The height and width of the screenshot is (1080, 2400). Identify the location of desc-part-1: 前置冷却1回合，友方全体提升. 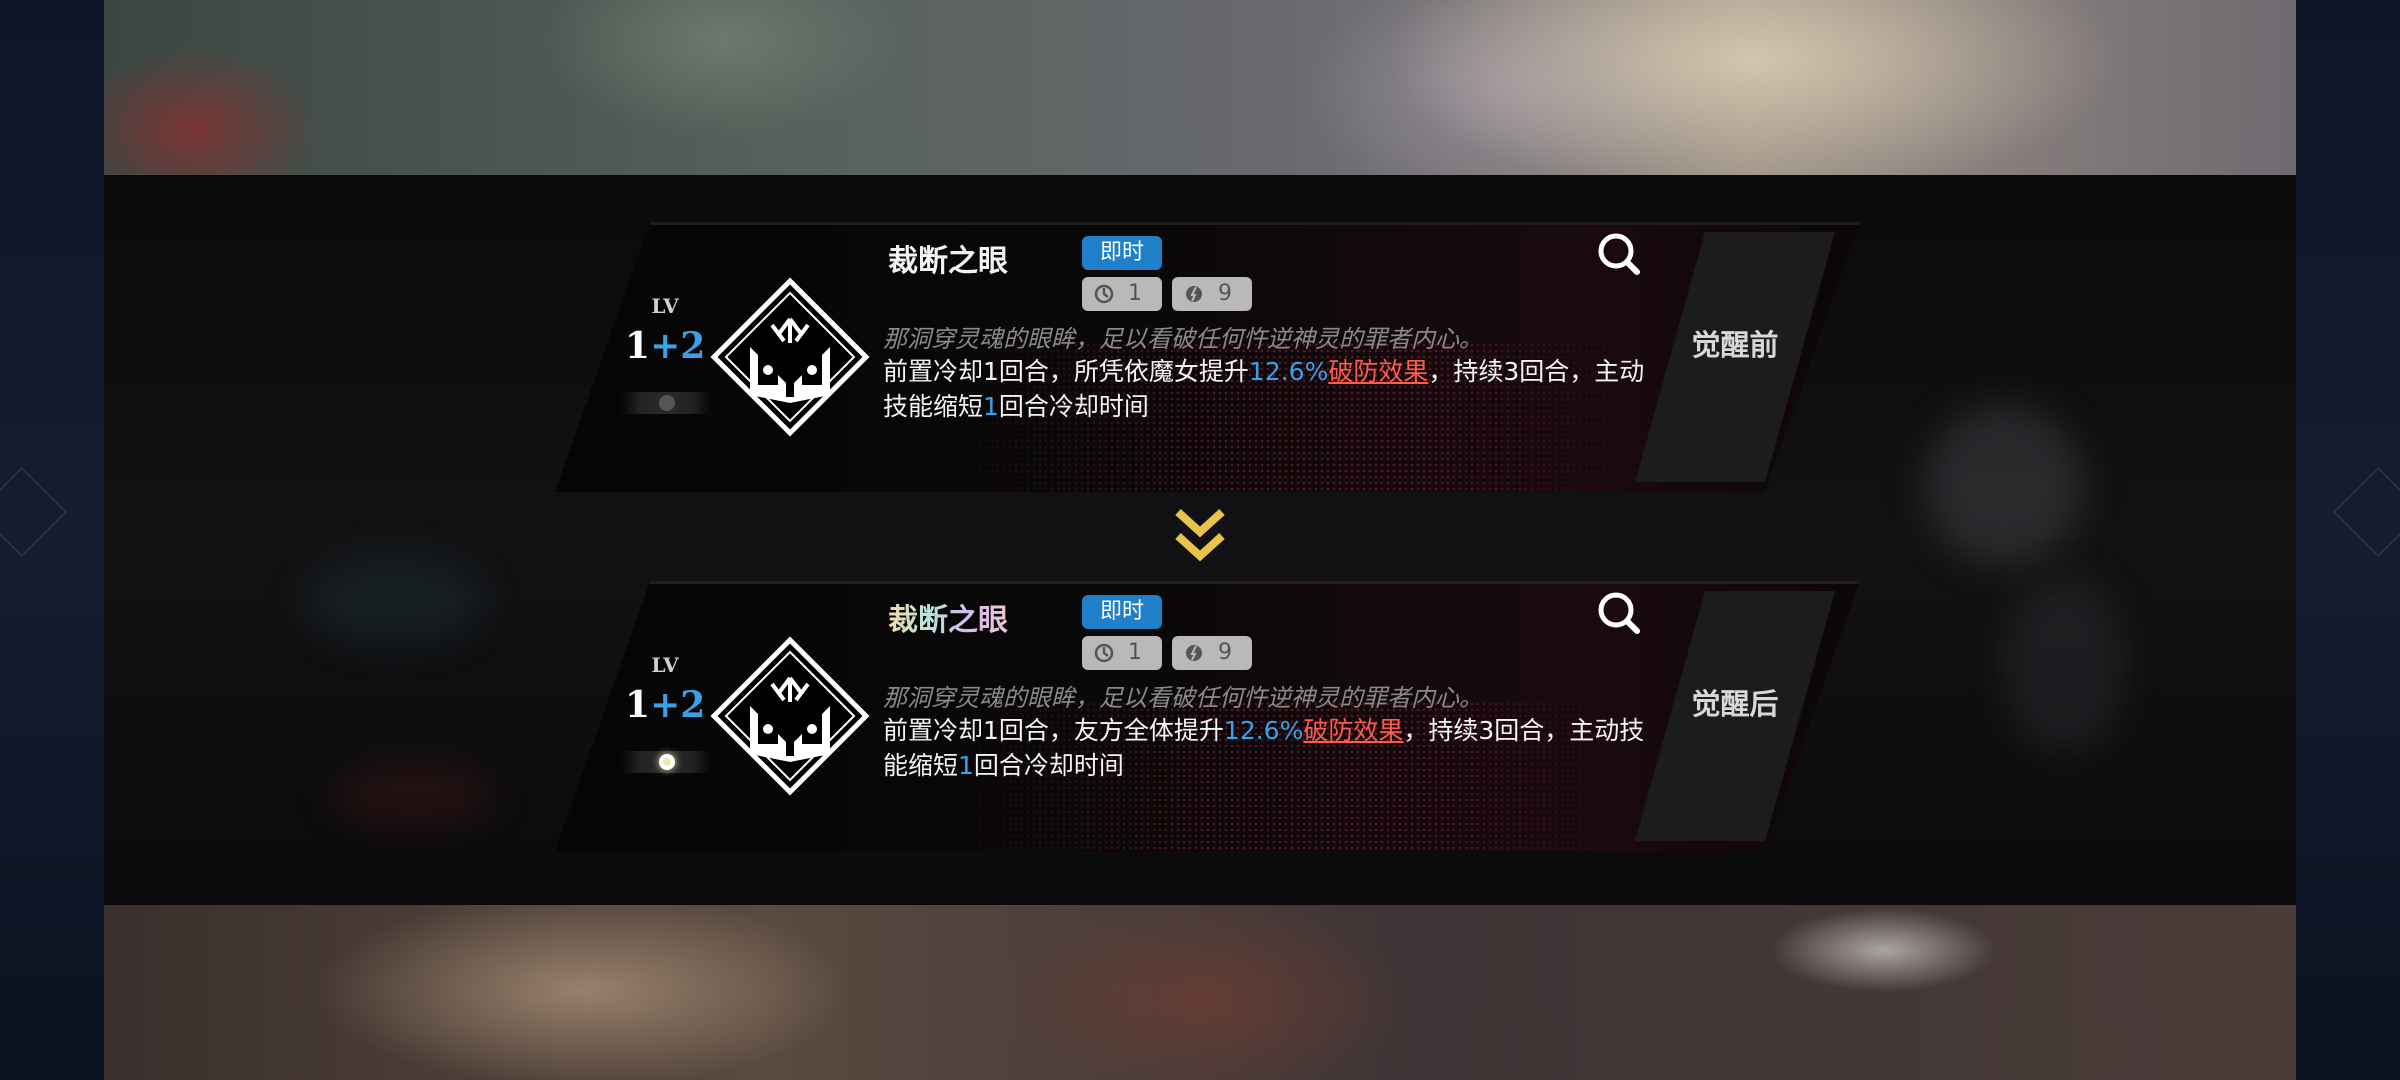
(1053, 730).